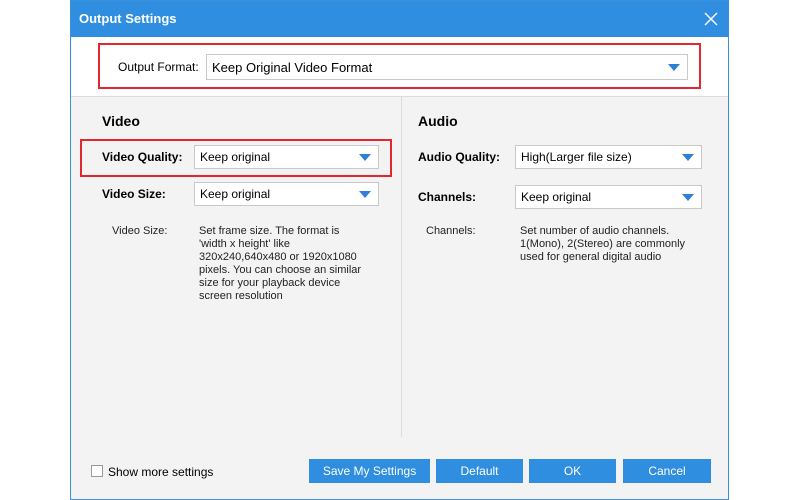 Image resolution: width=800 pixels, height=500 pixels. Describe the element at coordinates (399, 19) in the screenshot. I see `title-bar: Output Settings` at that location.